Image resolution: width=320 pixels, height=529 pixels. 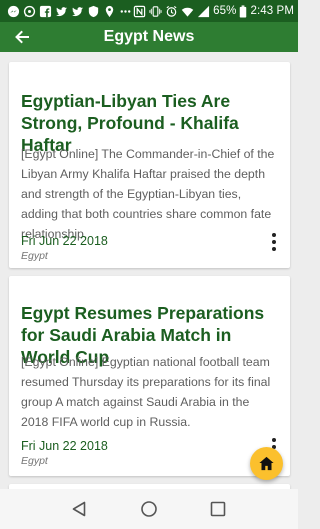 What do you see at coordinates (203, 11) in the screenshot?
I see `signal-icon` at bounding box center [203, 11].